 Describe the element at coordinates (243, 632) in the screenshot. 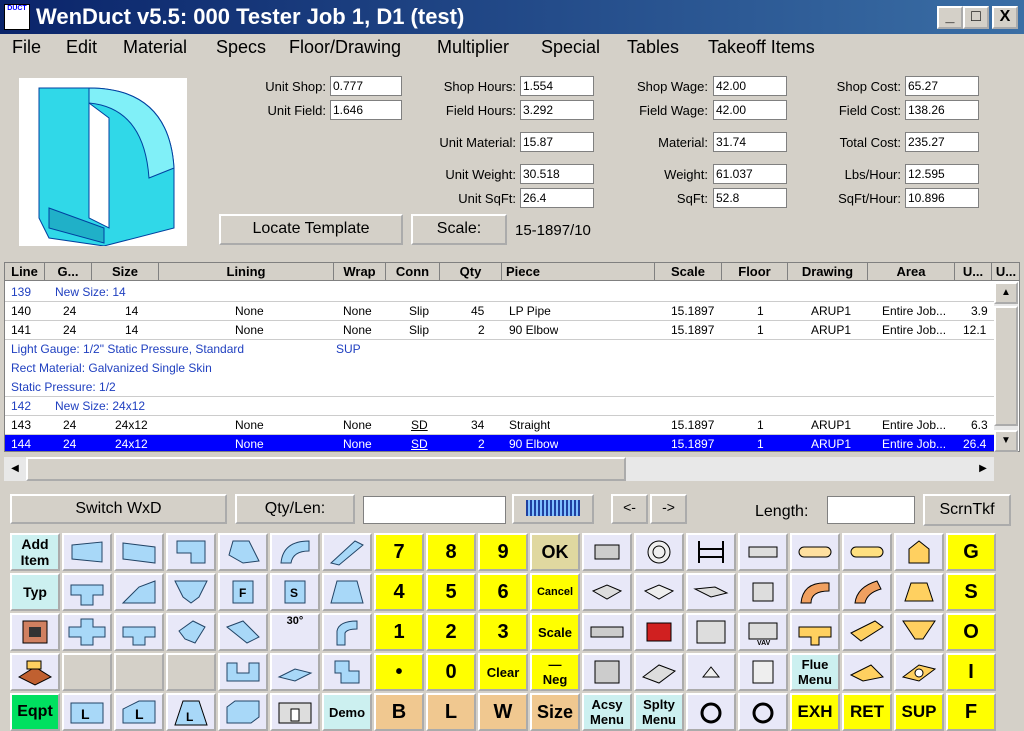

I see `angled-offset-icon` at that location.